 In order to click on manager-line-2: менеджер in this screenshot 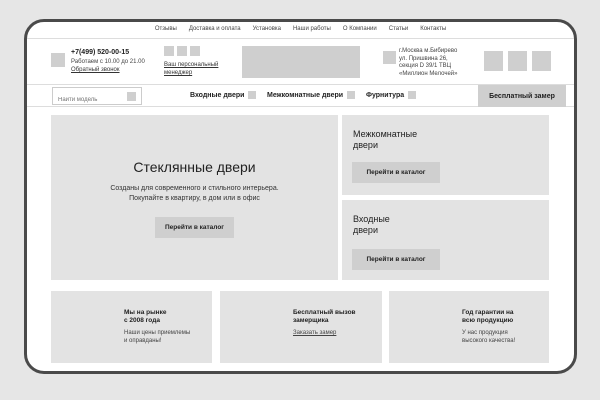, I will do `click(178, 73)`.